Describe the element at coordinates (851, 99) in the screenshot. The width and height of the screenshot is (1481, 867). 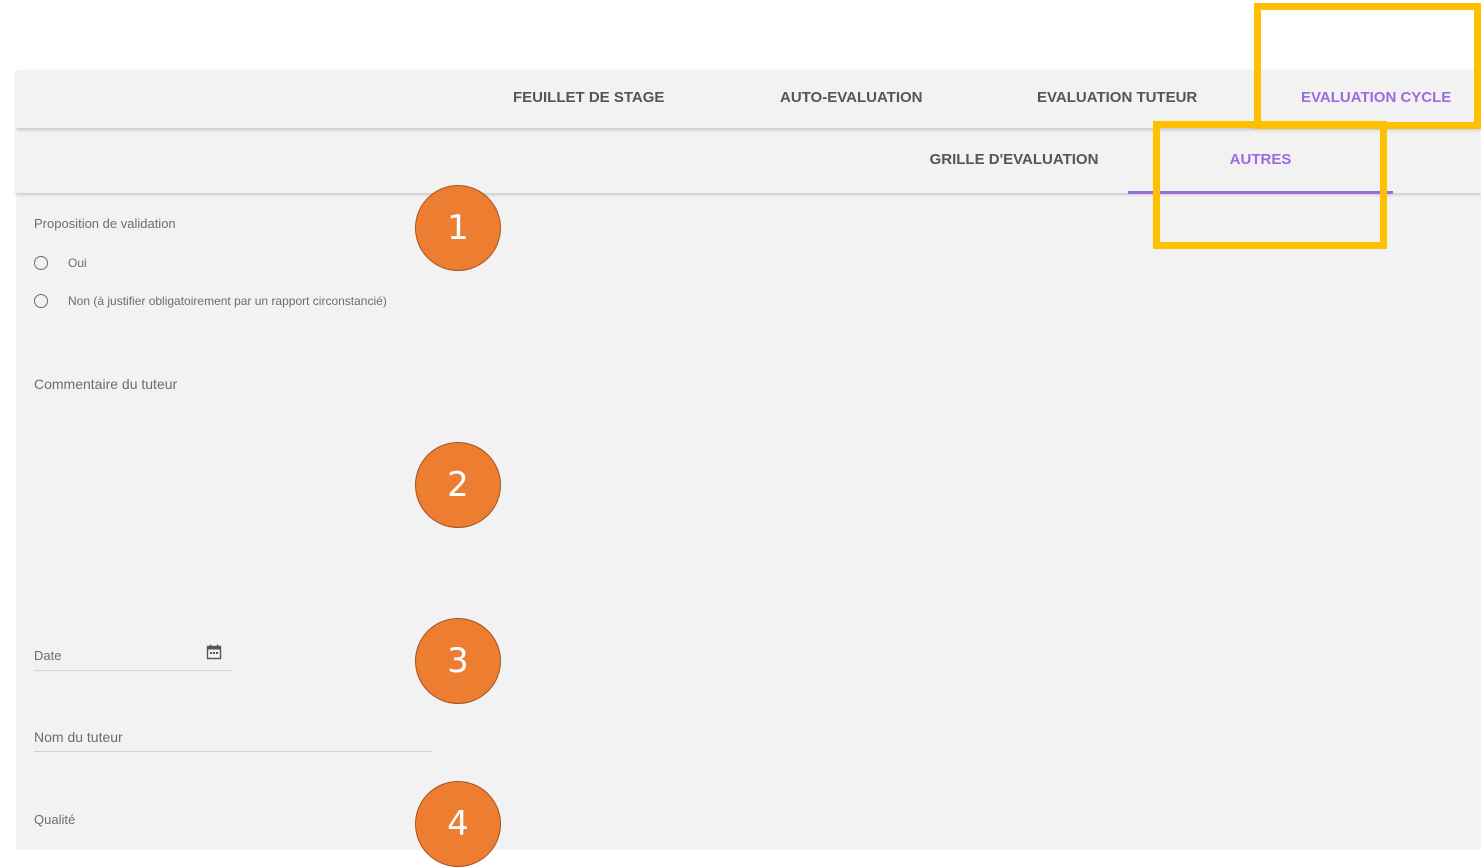
I see `tab-auto-evaluation: AUTO-EVALUATION` at that location.